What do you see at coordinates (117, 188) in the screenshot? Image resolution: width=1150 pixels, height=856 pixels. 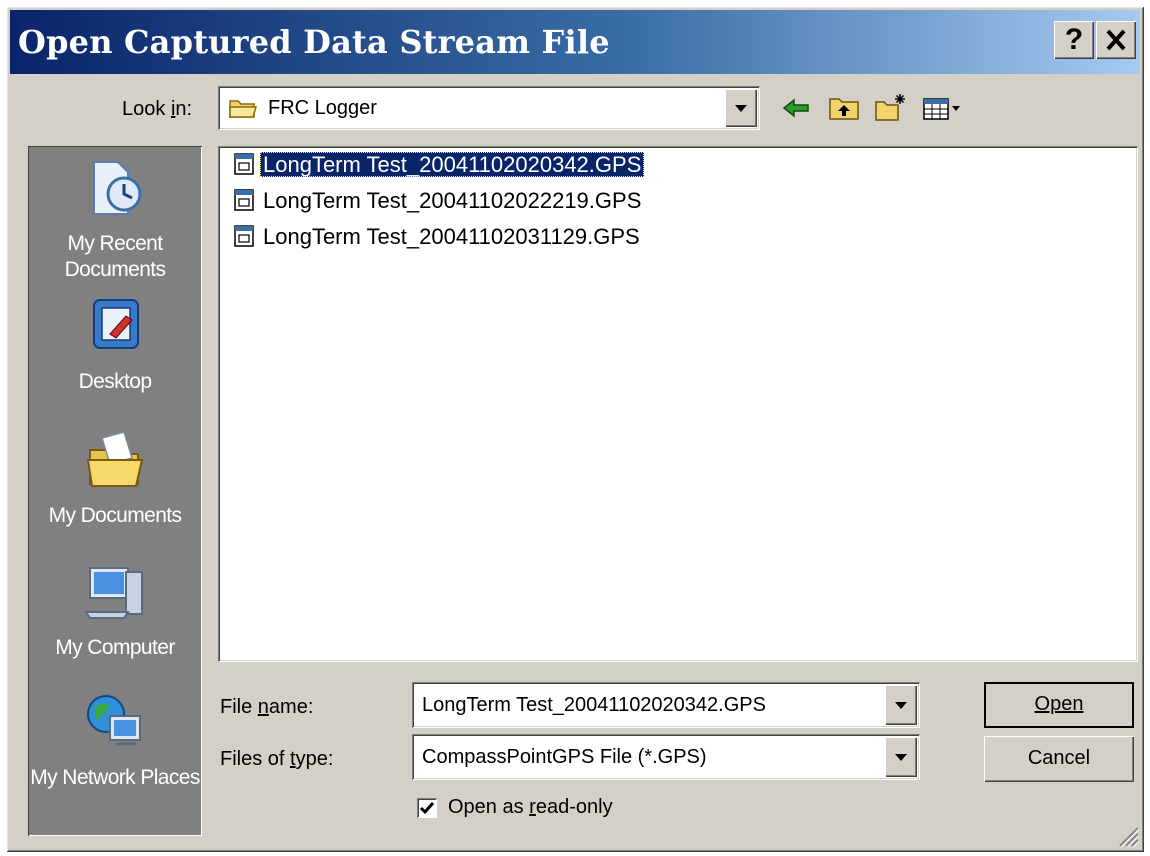 I see `recent-documents-icon` at bounding box center [117, 188].